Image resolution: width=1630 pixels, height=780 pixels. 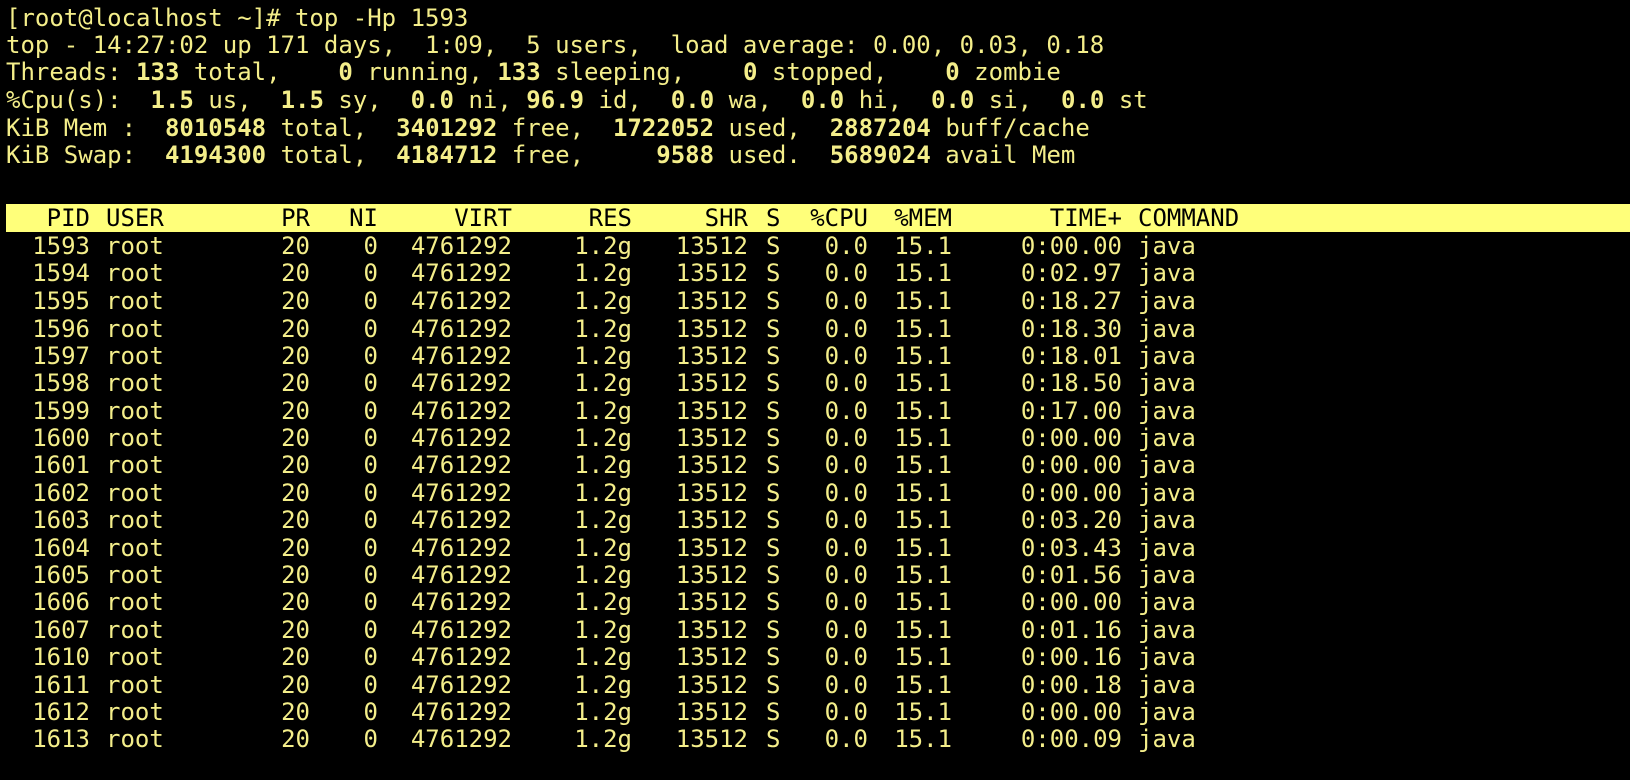 I want to click on pid-cell: 1605, so click(x=61, y=575).